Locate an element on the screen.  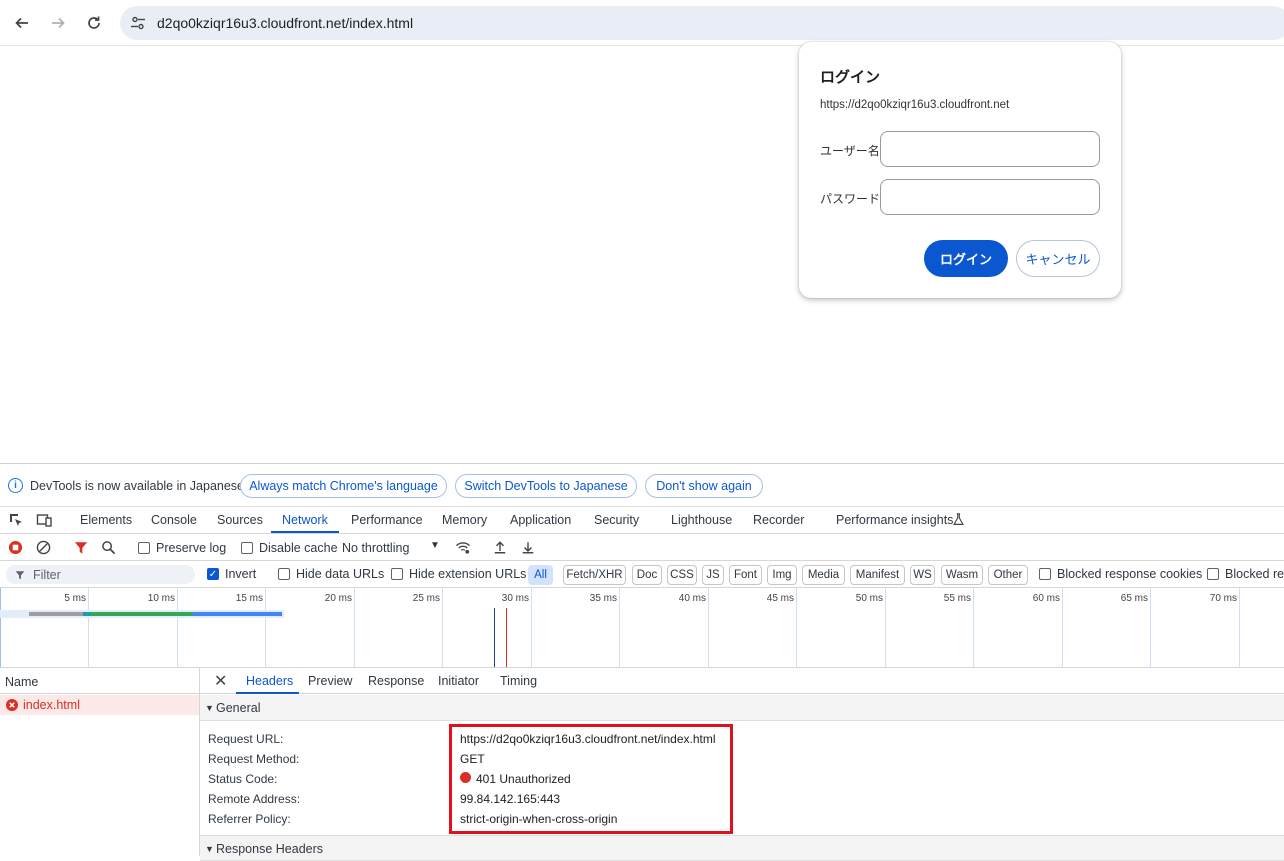
preserve-log-checkbox is located at coordinates (144, 548).